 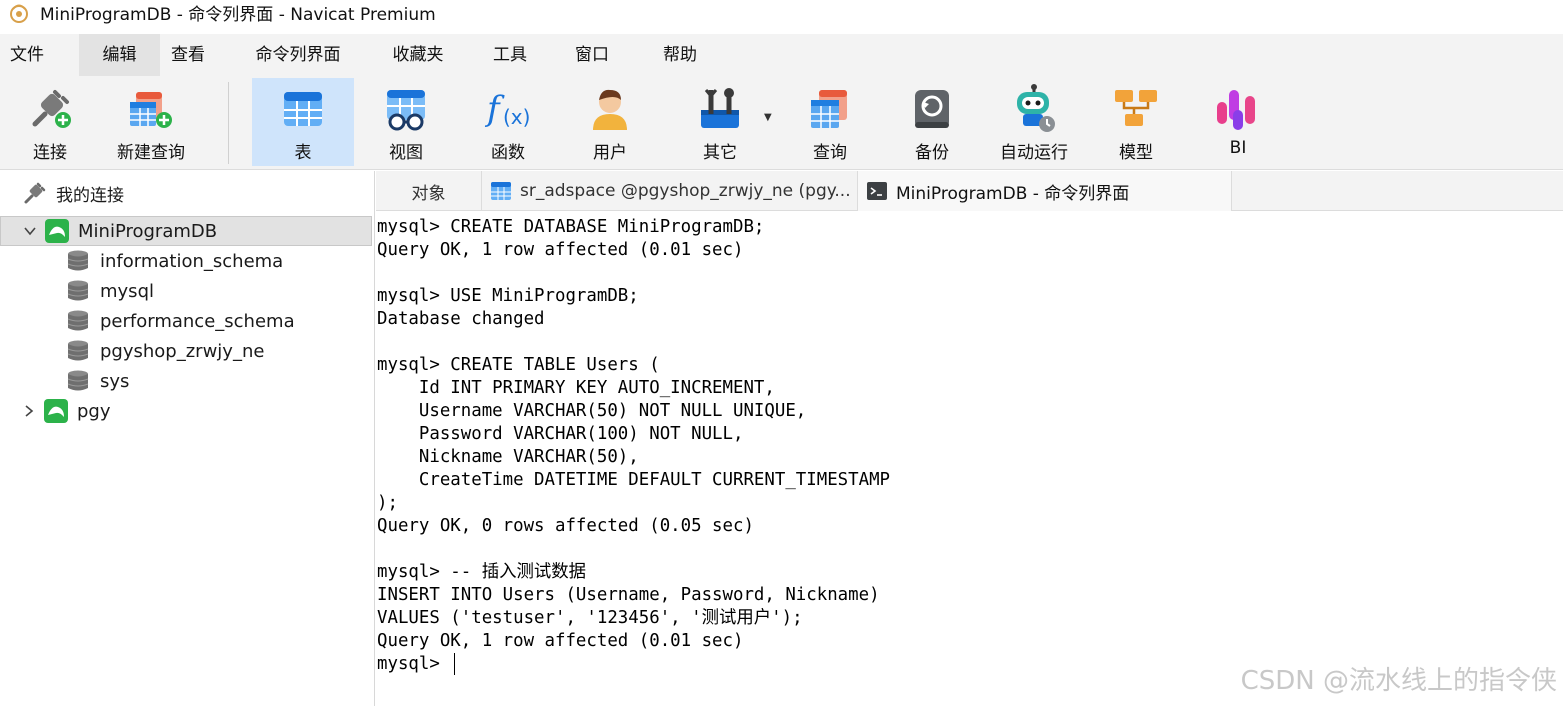 What do you see at coordinates (428, 193) in the screenshot?
I see `tab-label: 对象` at bounding box center [428, 193].